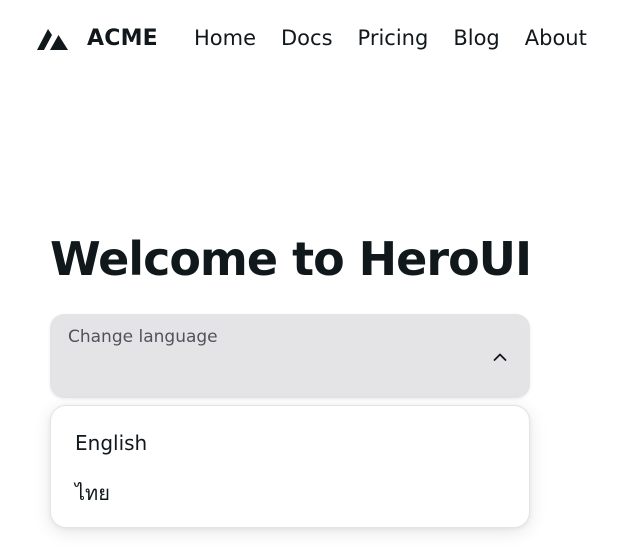 This screenshot has width=630, height=550. I want to click on brand-name: ACME, so click(122, 38).